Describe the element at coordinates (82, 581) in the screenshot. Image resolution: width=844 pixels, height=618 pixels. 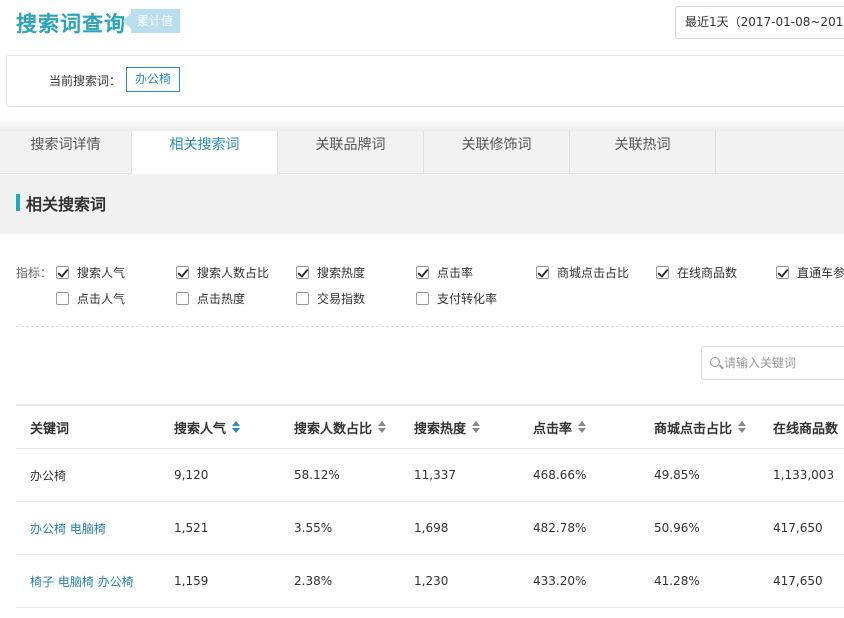
I see `keyword-link: 椅子 电脑椅 办公椅` at that location.